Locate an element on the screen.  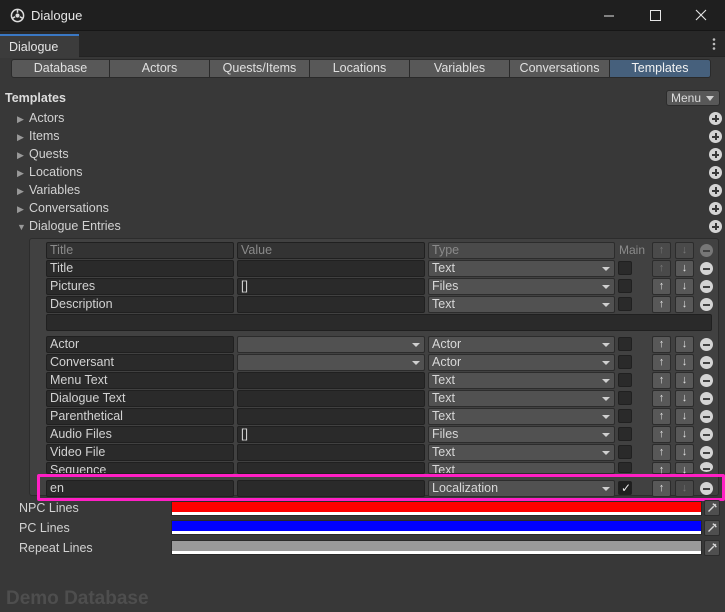
foldout-locations: ▶ Locations is located at coordinates (50, 172).